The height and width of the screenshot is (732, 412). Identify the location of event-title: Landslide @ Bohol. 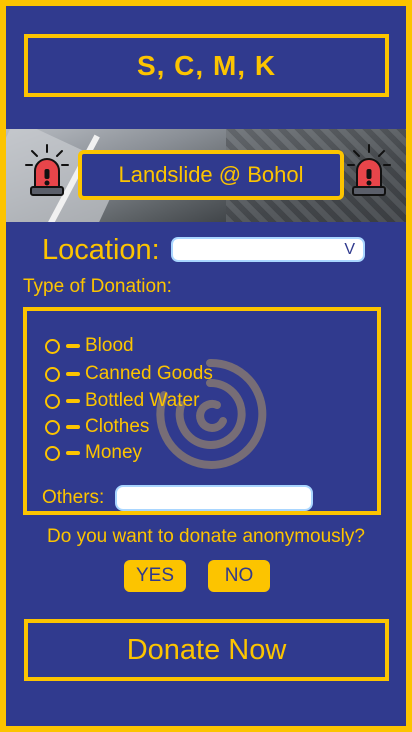
(211, 175).